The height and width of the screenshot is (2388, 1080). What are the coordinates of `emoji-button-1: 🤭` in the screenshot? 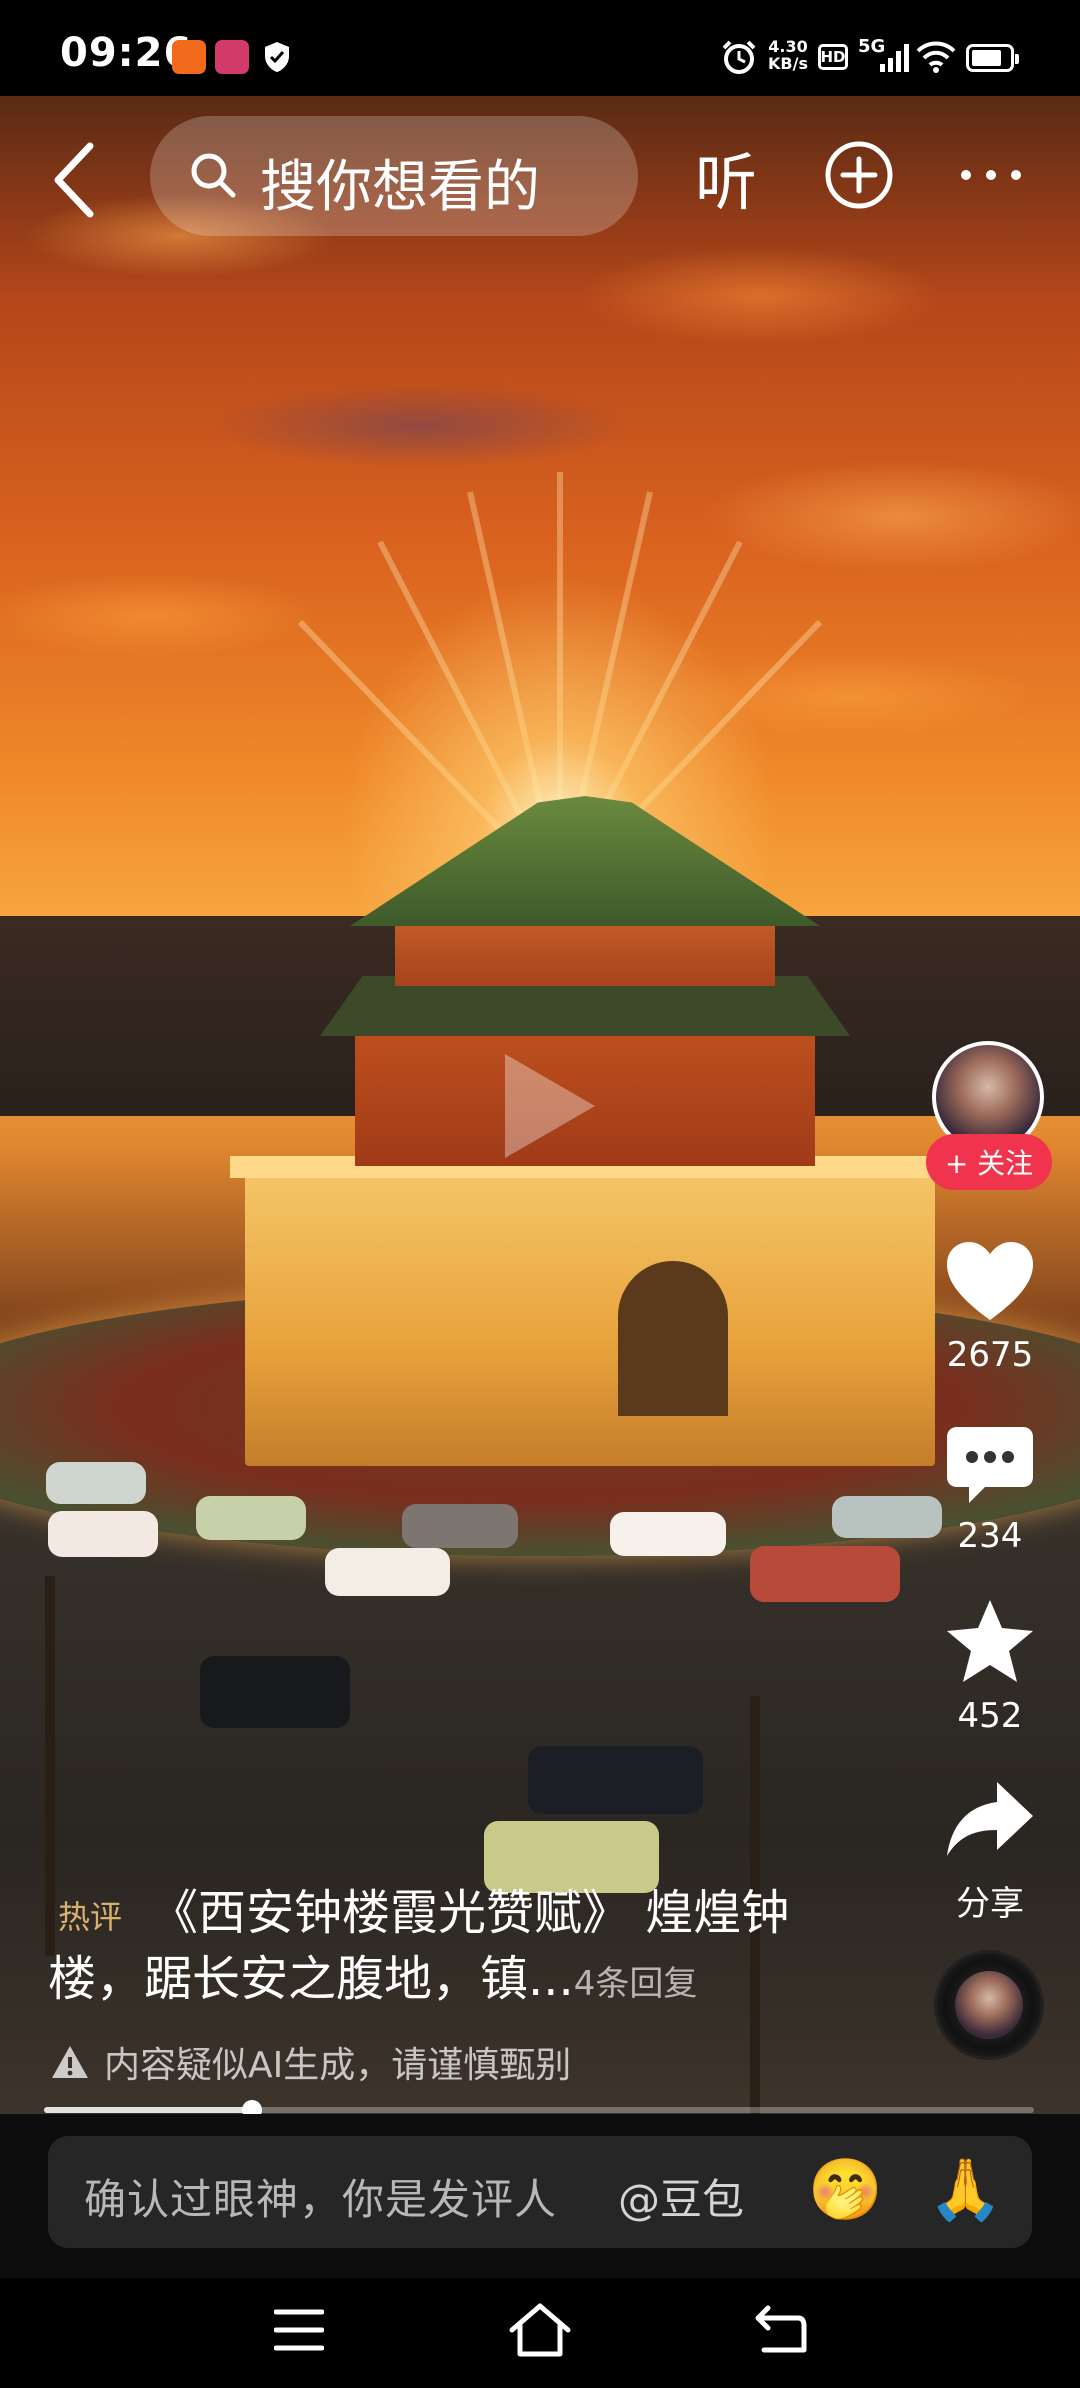 It's located at (845, 2189).